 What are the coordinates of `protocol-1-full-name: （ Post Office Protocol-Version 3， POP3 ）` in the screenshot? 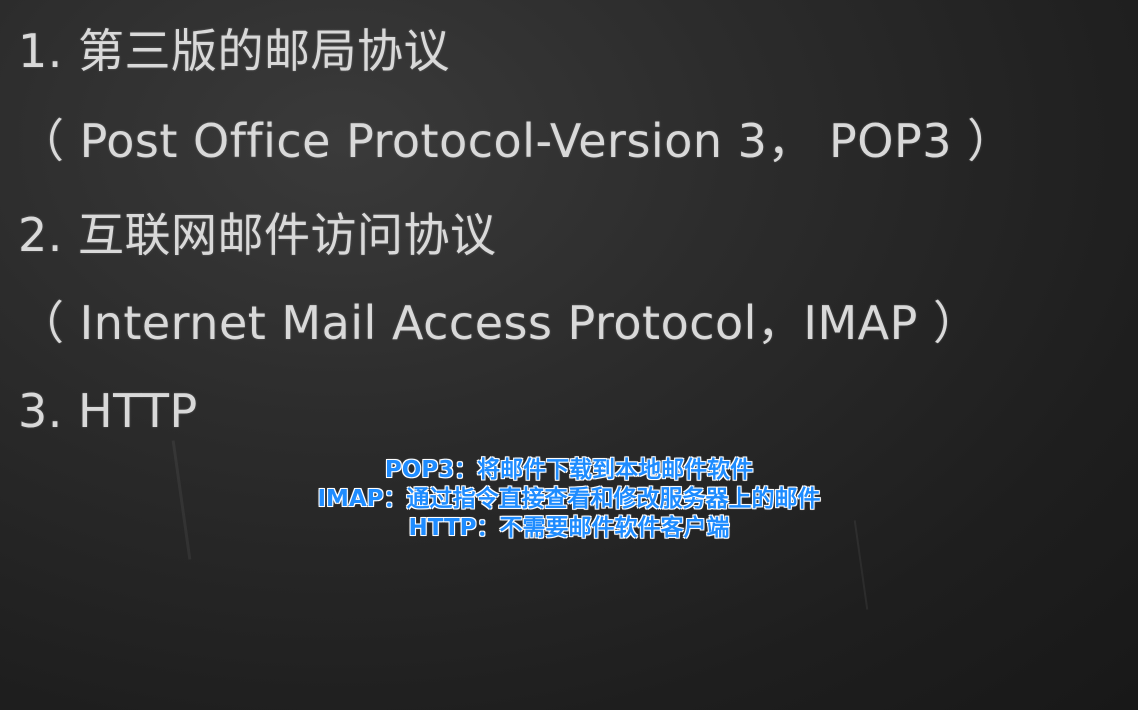 It's located at (516, 141).